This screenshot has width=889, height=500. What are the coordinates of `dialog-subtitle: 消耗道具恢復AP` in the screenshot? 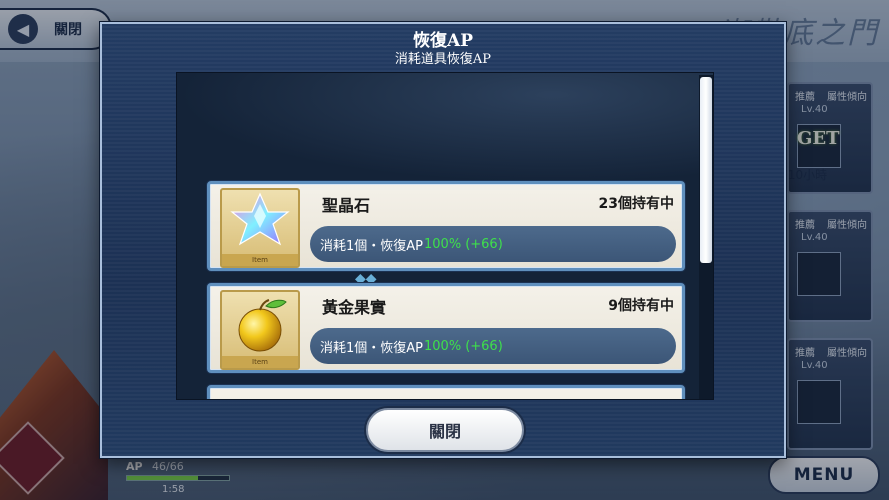 It's located at (443, 59).